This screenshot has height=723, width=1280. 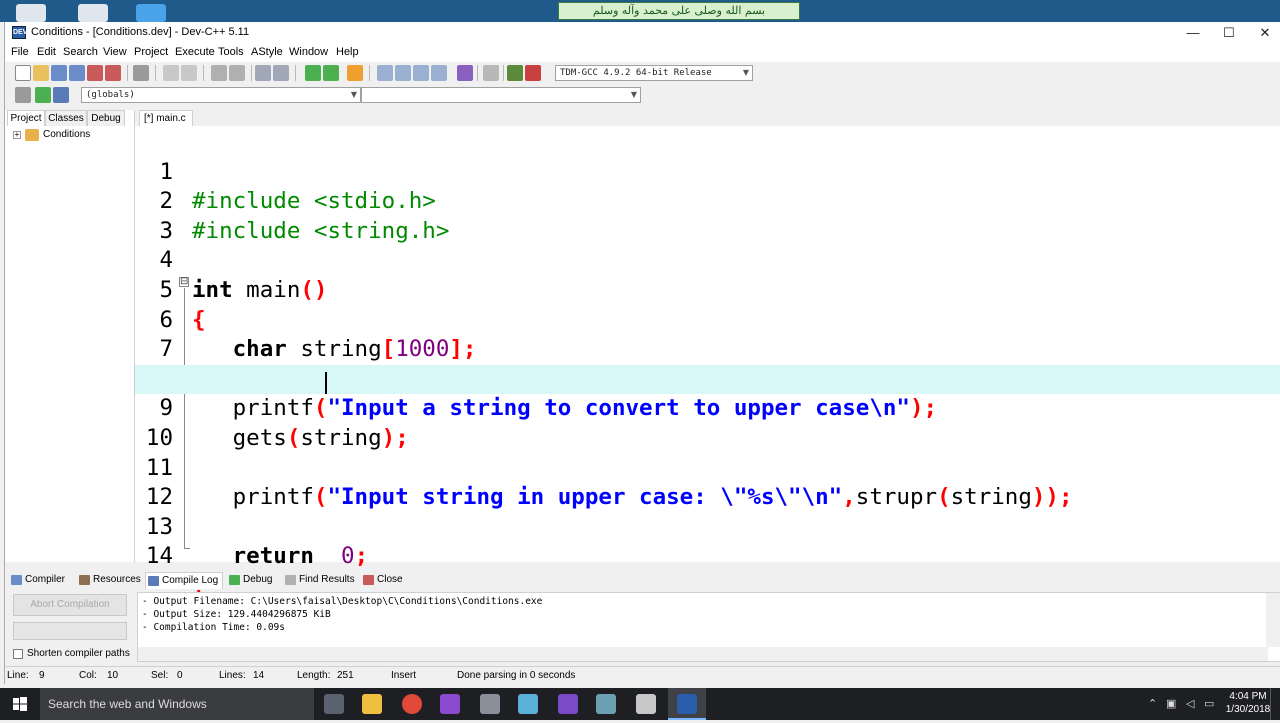 What do you see at coordinates (640, 11) in the screenshot?
I see `desktop-background: بسم الله وصلى على محمد وآله وسلم` at bounding box center [640, 11].